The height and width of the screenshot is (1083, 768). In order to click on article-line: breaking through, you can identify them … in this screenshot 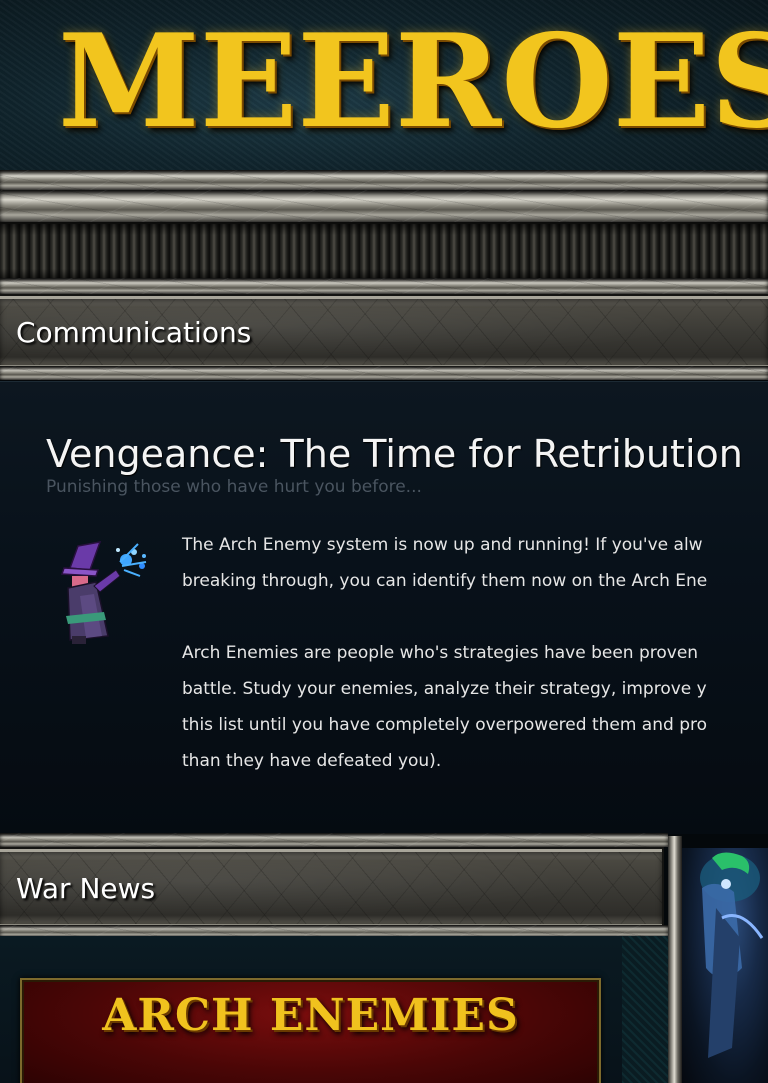, I will do `click(445, 581)`.